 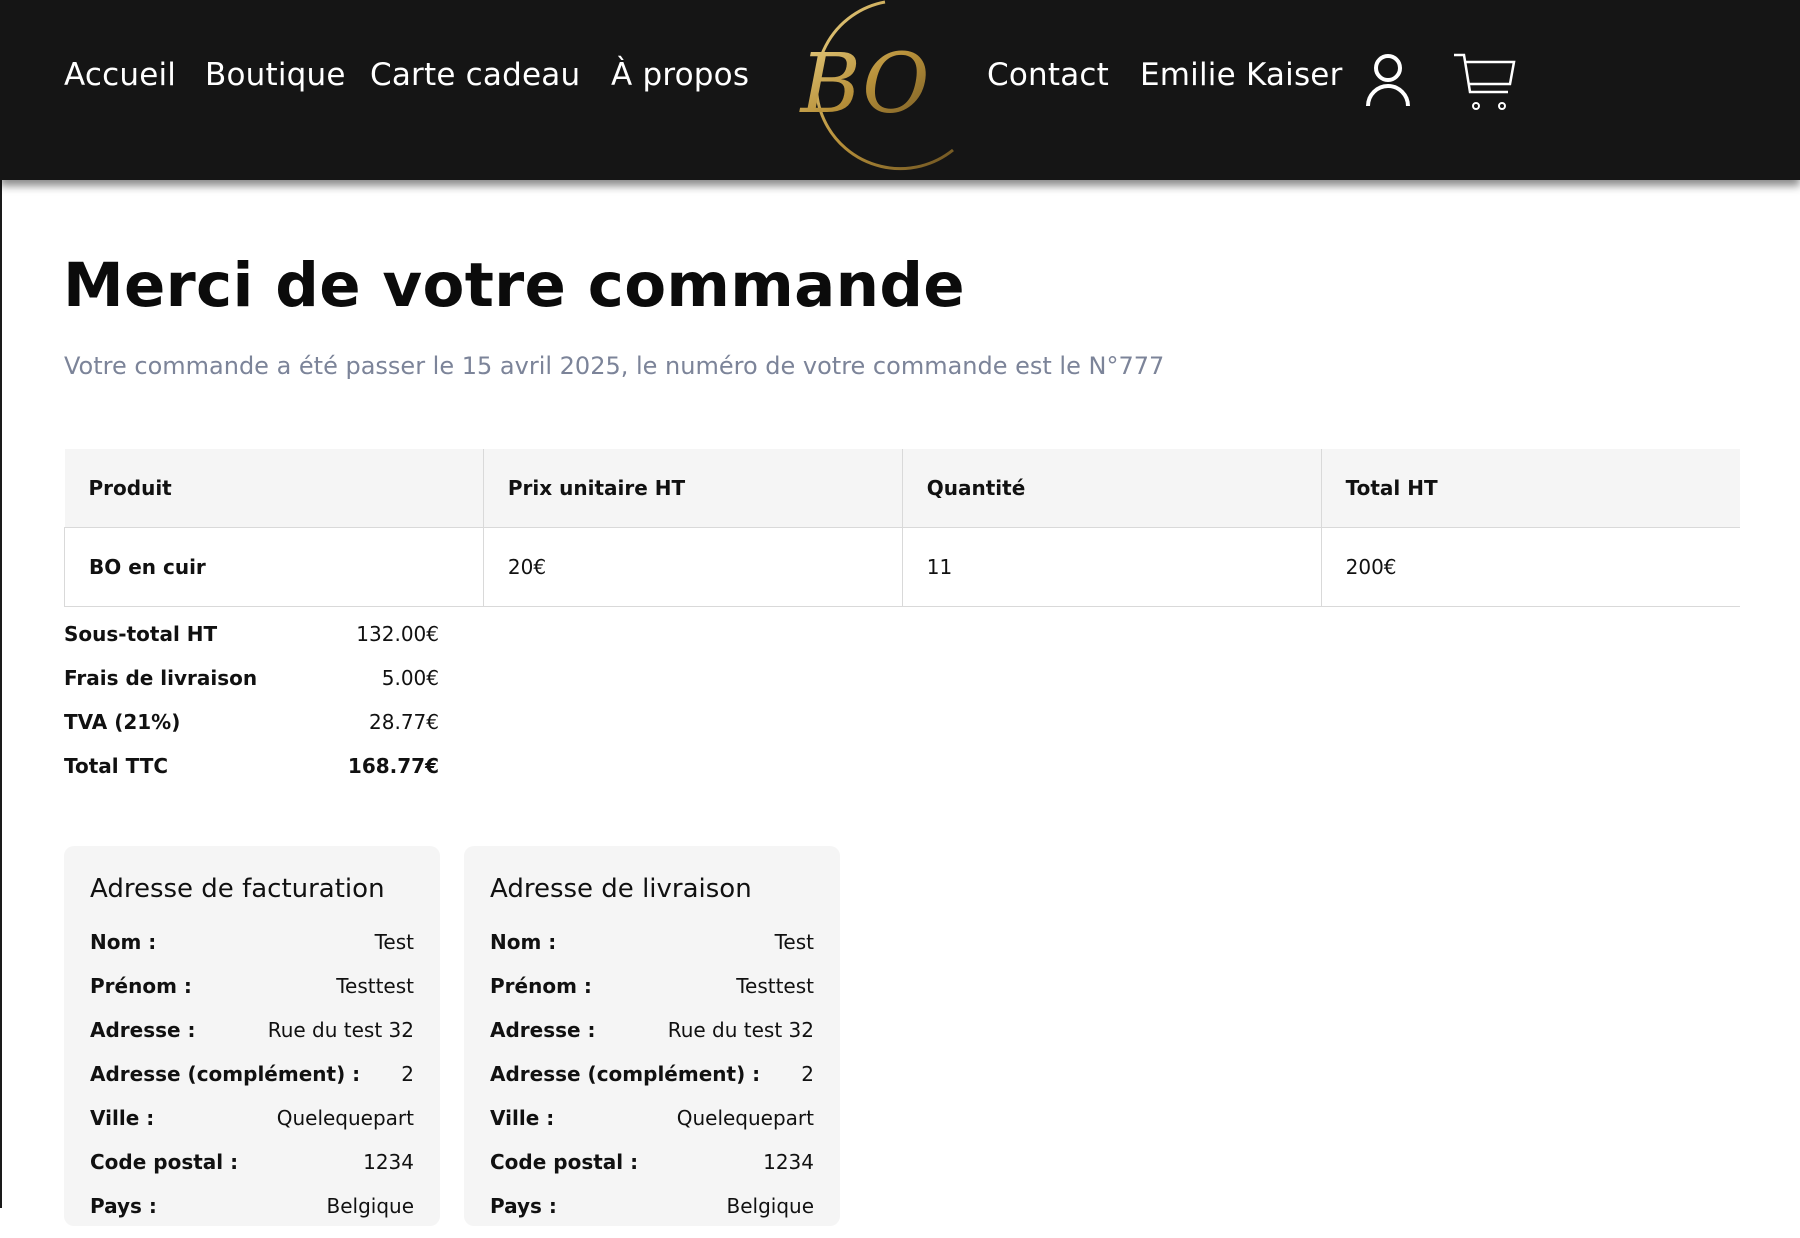 What do you see at coordinates (1, 604) in the screenshot?
I see `page-left-border` at bounding box center [1, 604].